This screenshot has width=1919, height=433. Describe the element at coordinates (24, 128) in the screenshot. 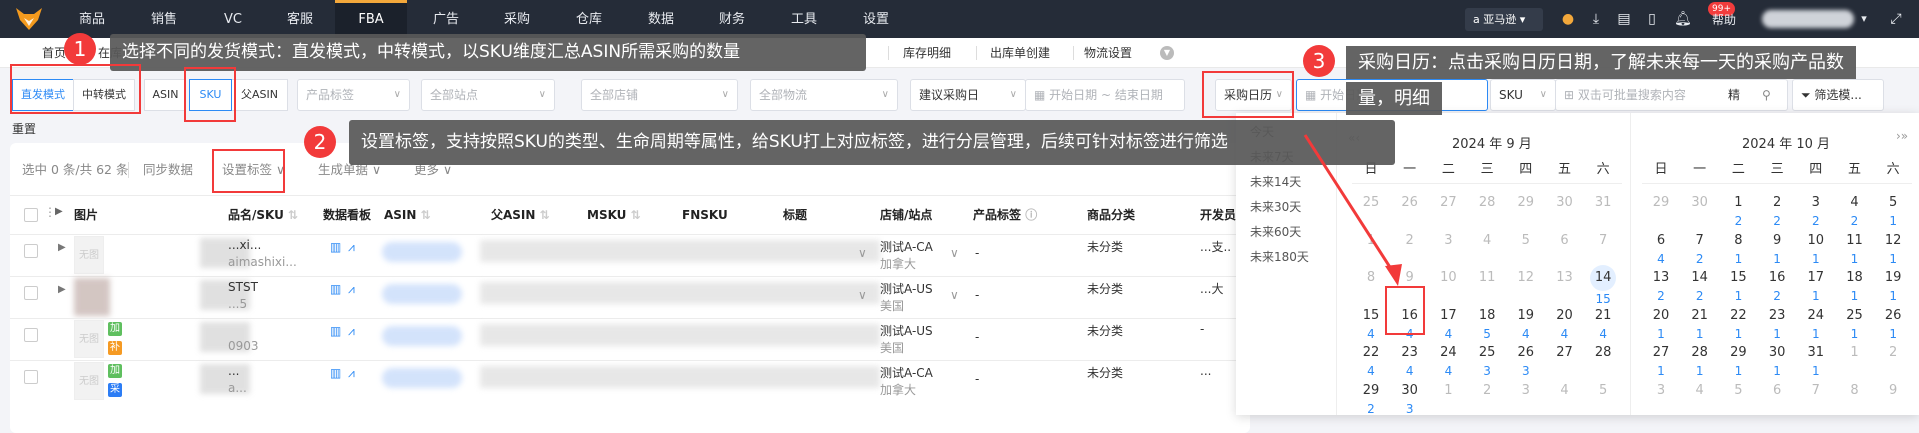

I see `reset-link: 重置` at that location.